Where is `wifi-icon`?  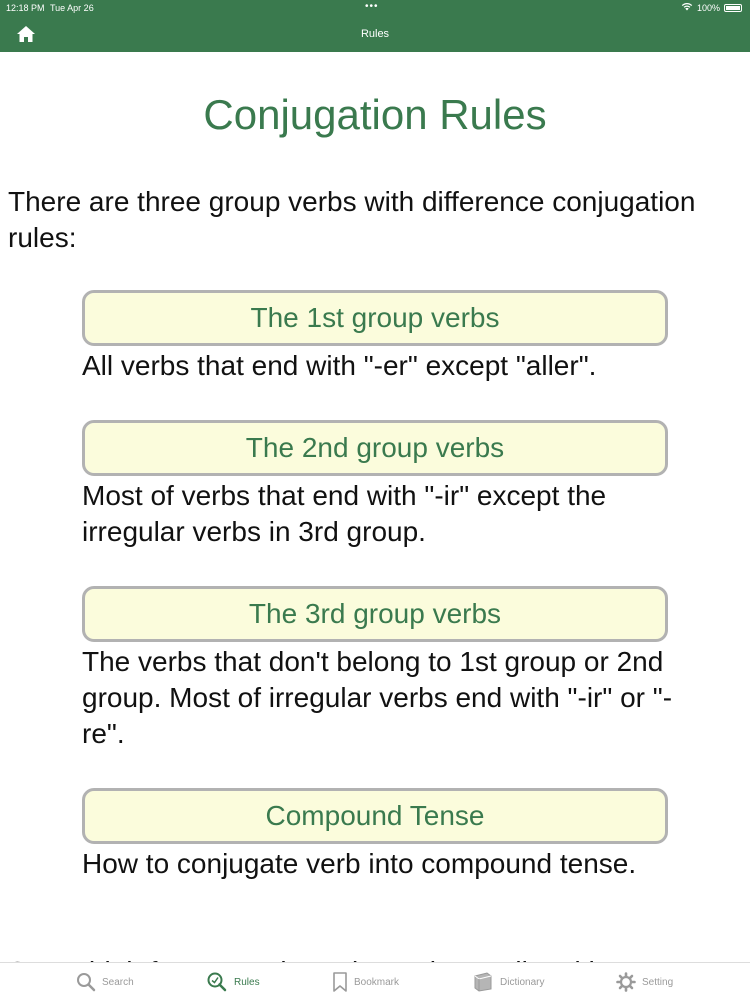
wifi-icon is located at coordinates (687, 8).